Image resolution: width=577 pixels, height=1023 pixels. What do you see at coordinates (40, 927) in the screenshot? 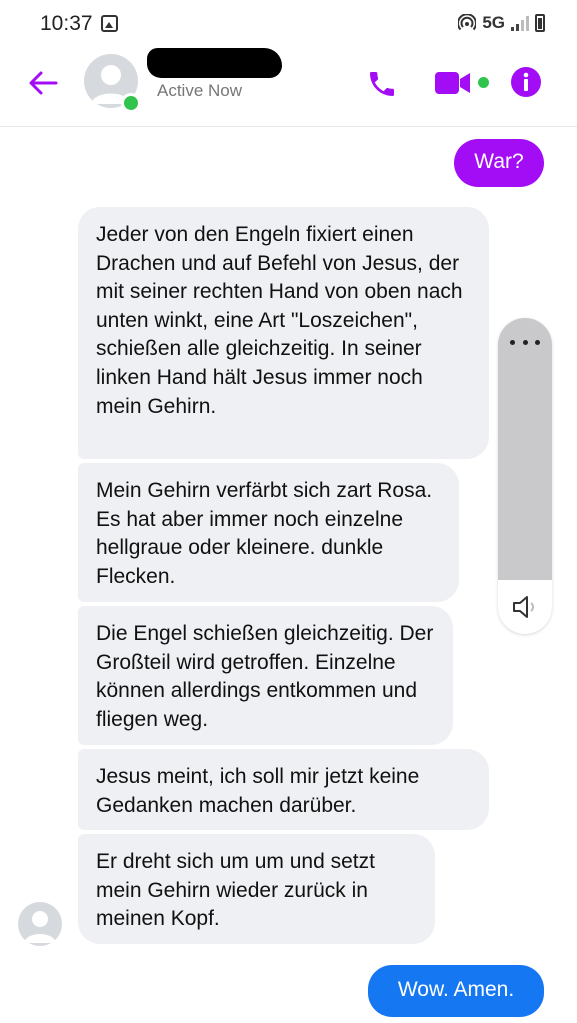
I see `person-silhouette-icon` at bounding box center [40, 927].